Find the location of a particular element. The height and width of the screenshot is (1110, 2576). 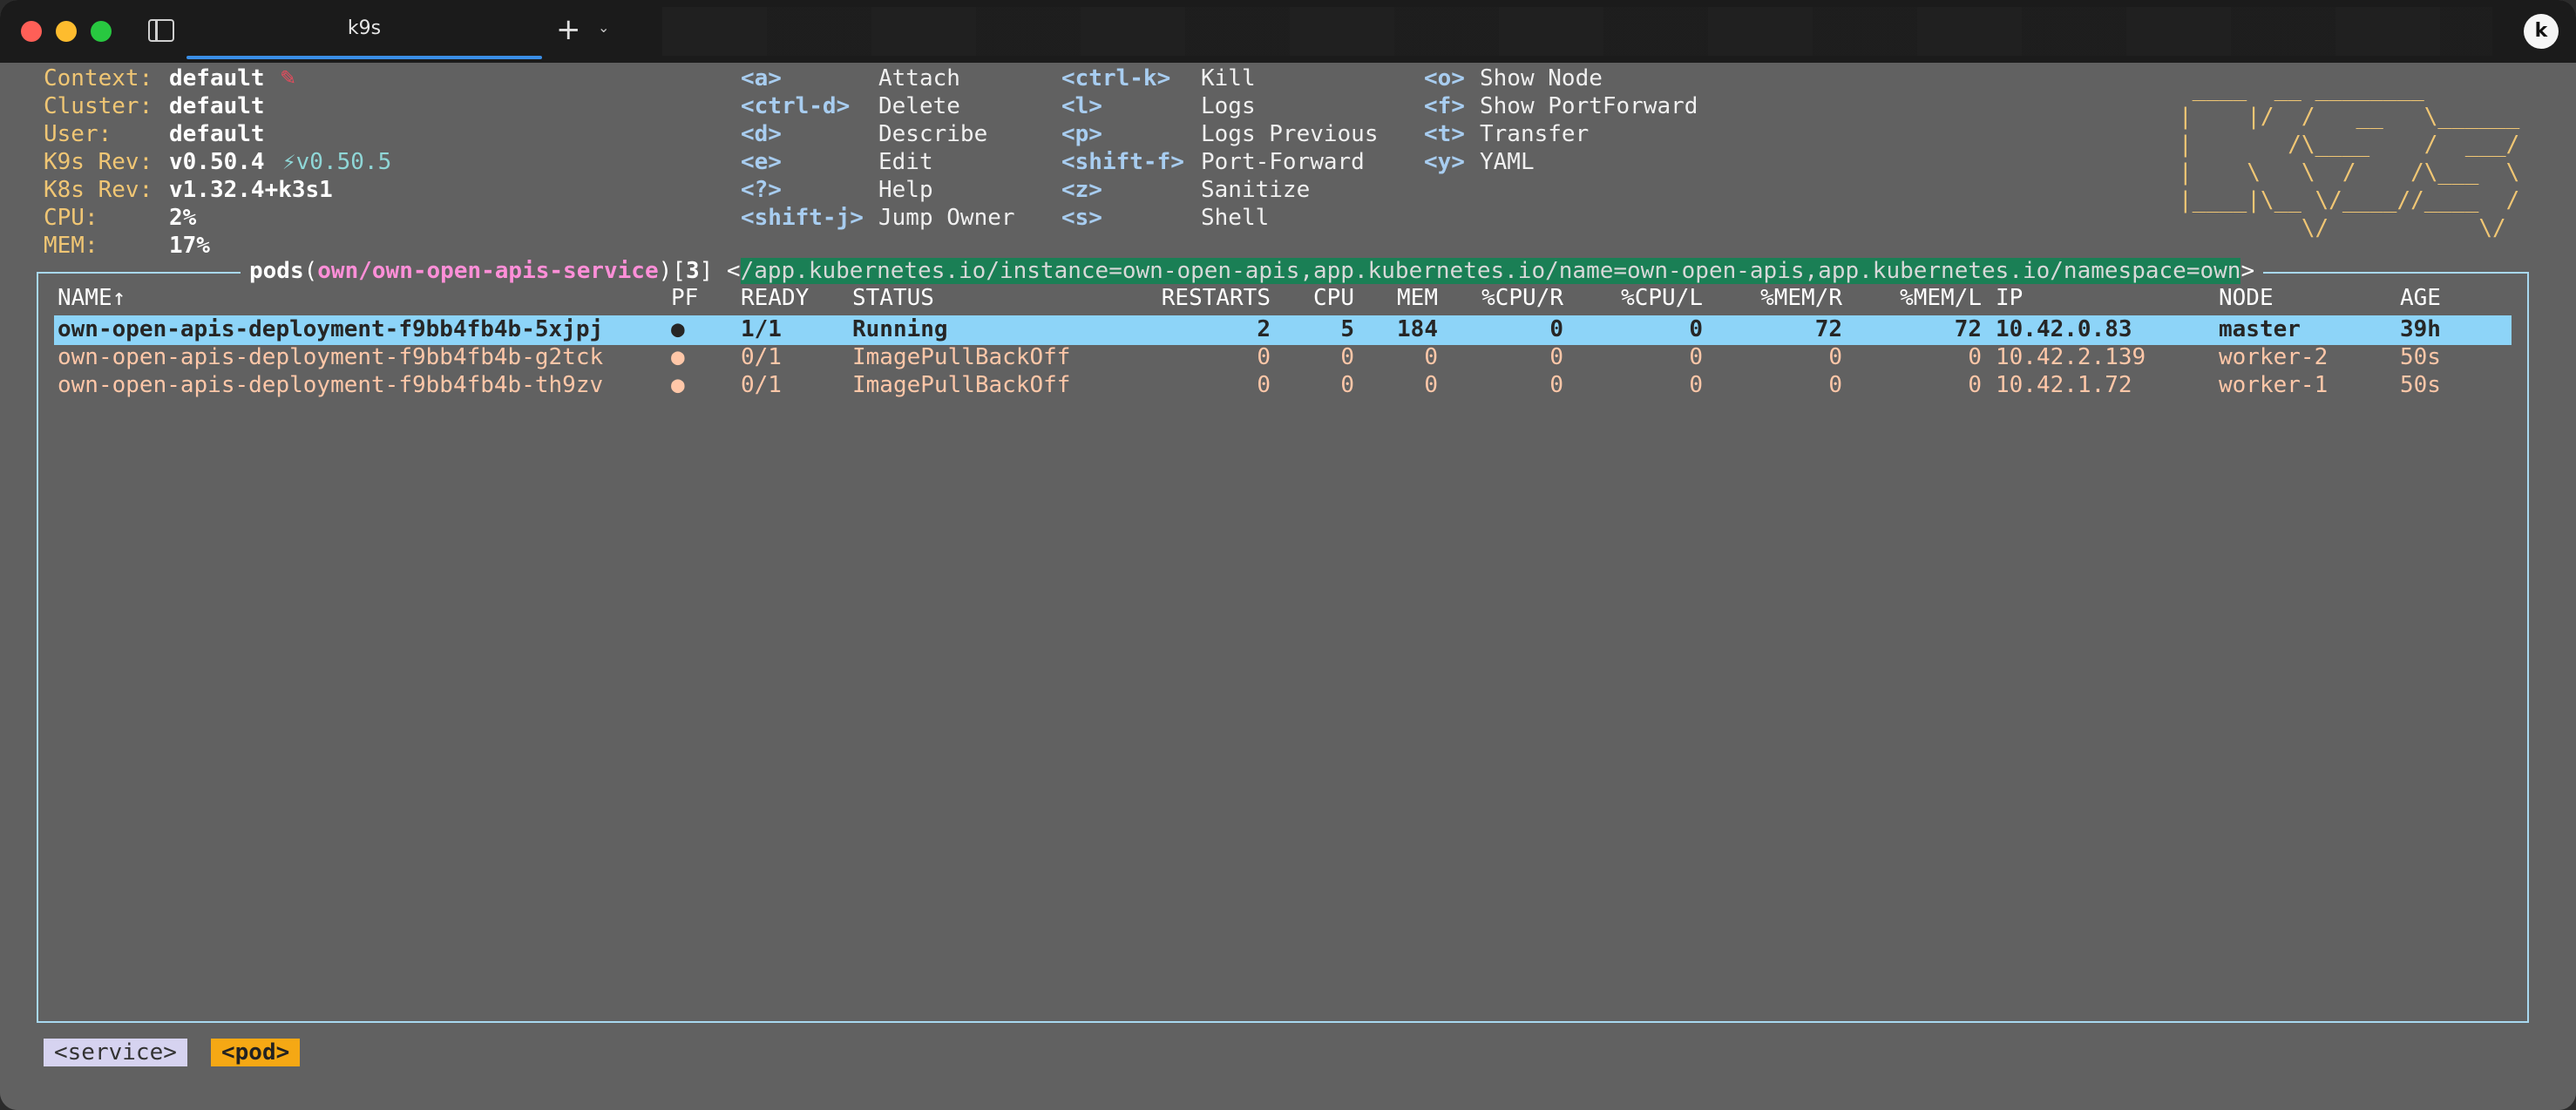

view-count: 3 is located at coordinates (693, 271).